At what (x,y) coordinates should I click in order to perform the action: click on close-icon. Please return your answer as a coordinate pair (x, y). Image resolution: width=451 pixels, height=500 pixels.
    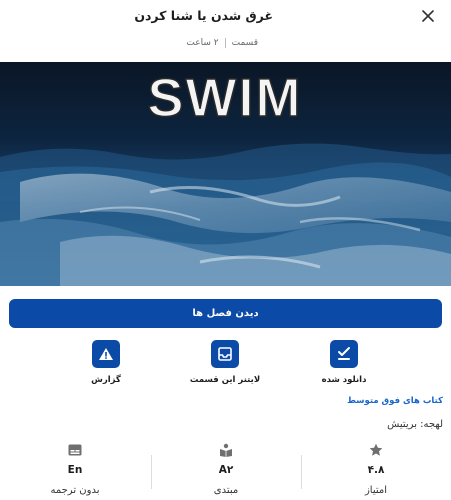
    Looking at the image, I should click on (428, 16).